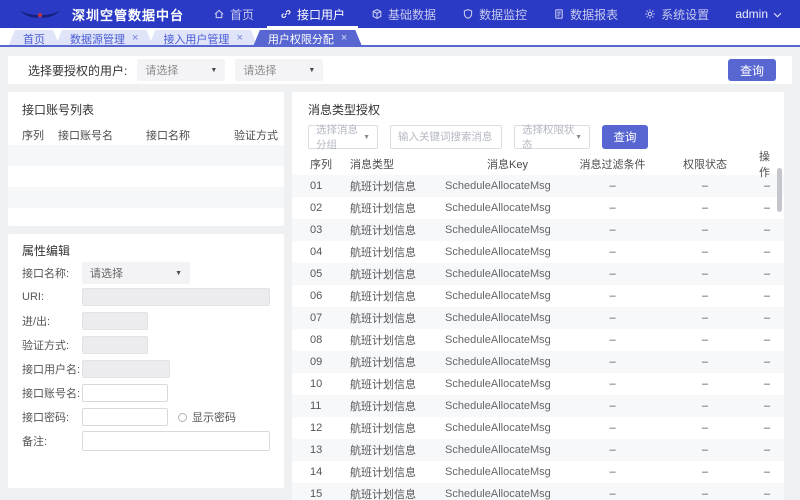 Image resolution: width=800 pixels, height=500 pixels. What do you see at coordinates (307, 38) in the screenshot?
I see `tab-user-permission-assignment: 用户权限分配 ×` at bounding box center [307, 38].